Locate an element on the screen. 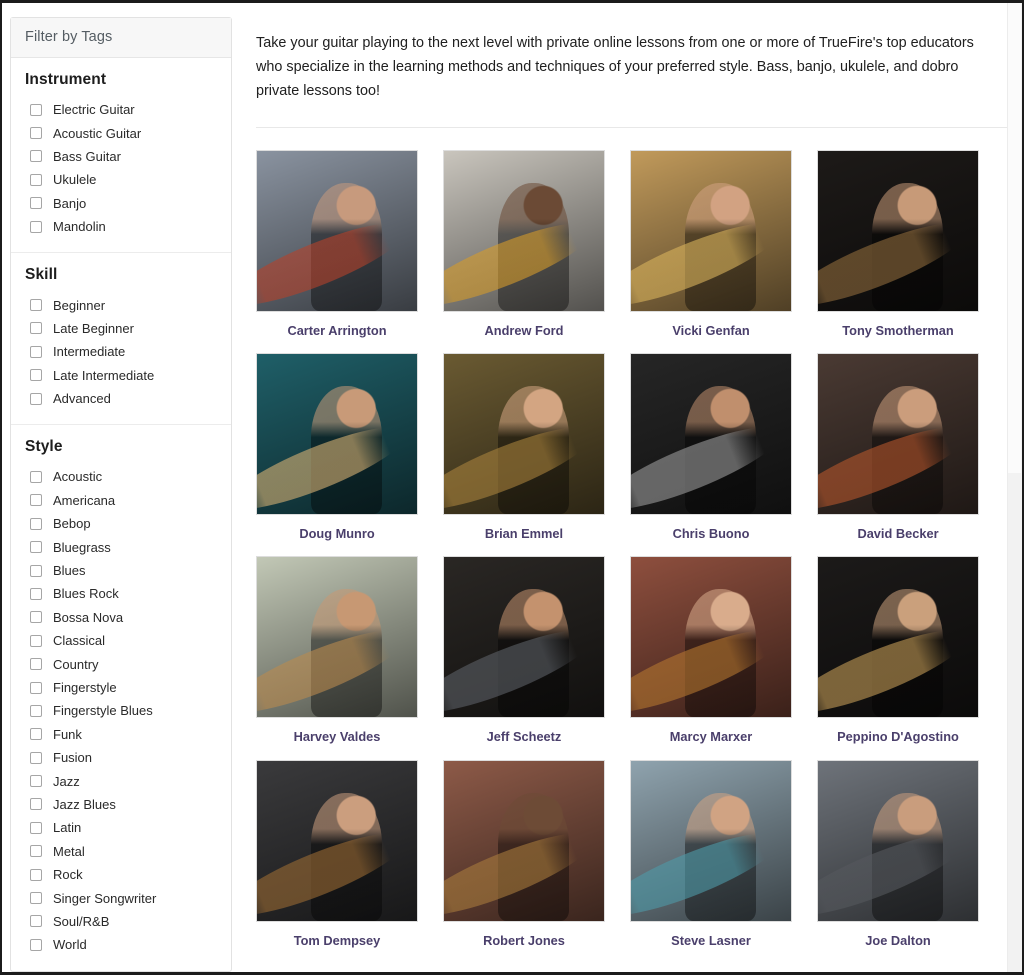 This screenshot has height=975, width=1024. instructor-card: Peppino D'Agostino is located at coordinates (898, 657).